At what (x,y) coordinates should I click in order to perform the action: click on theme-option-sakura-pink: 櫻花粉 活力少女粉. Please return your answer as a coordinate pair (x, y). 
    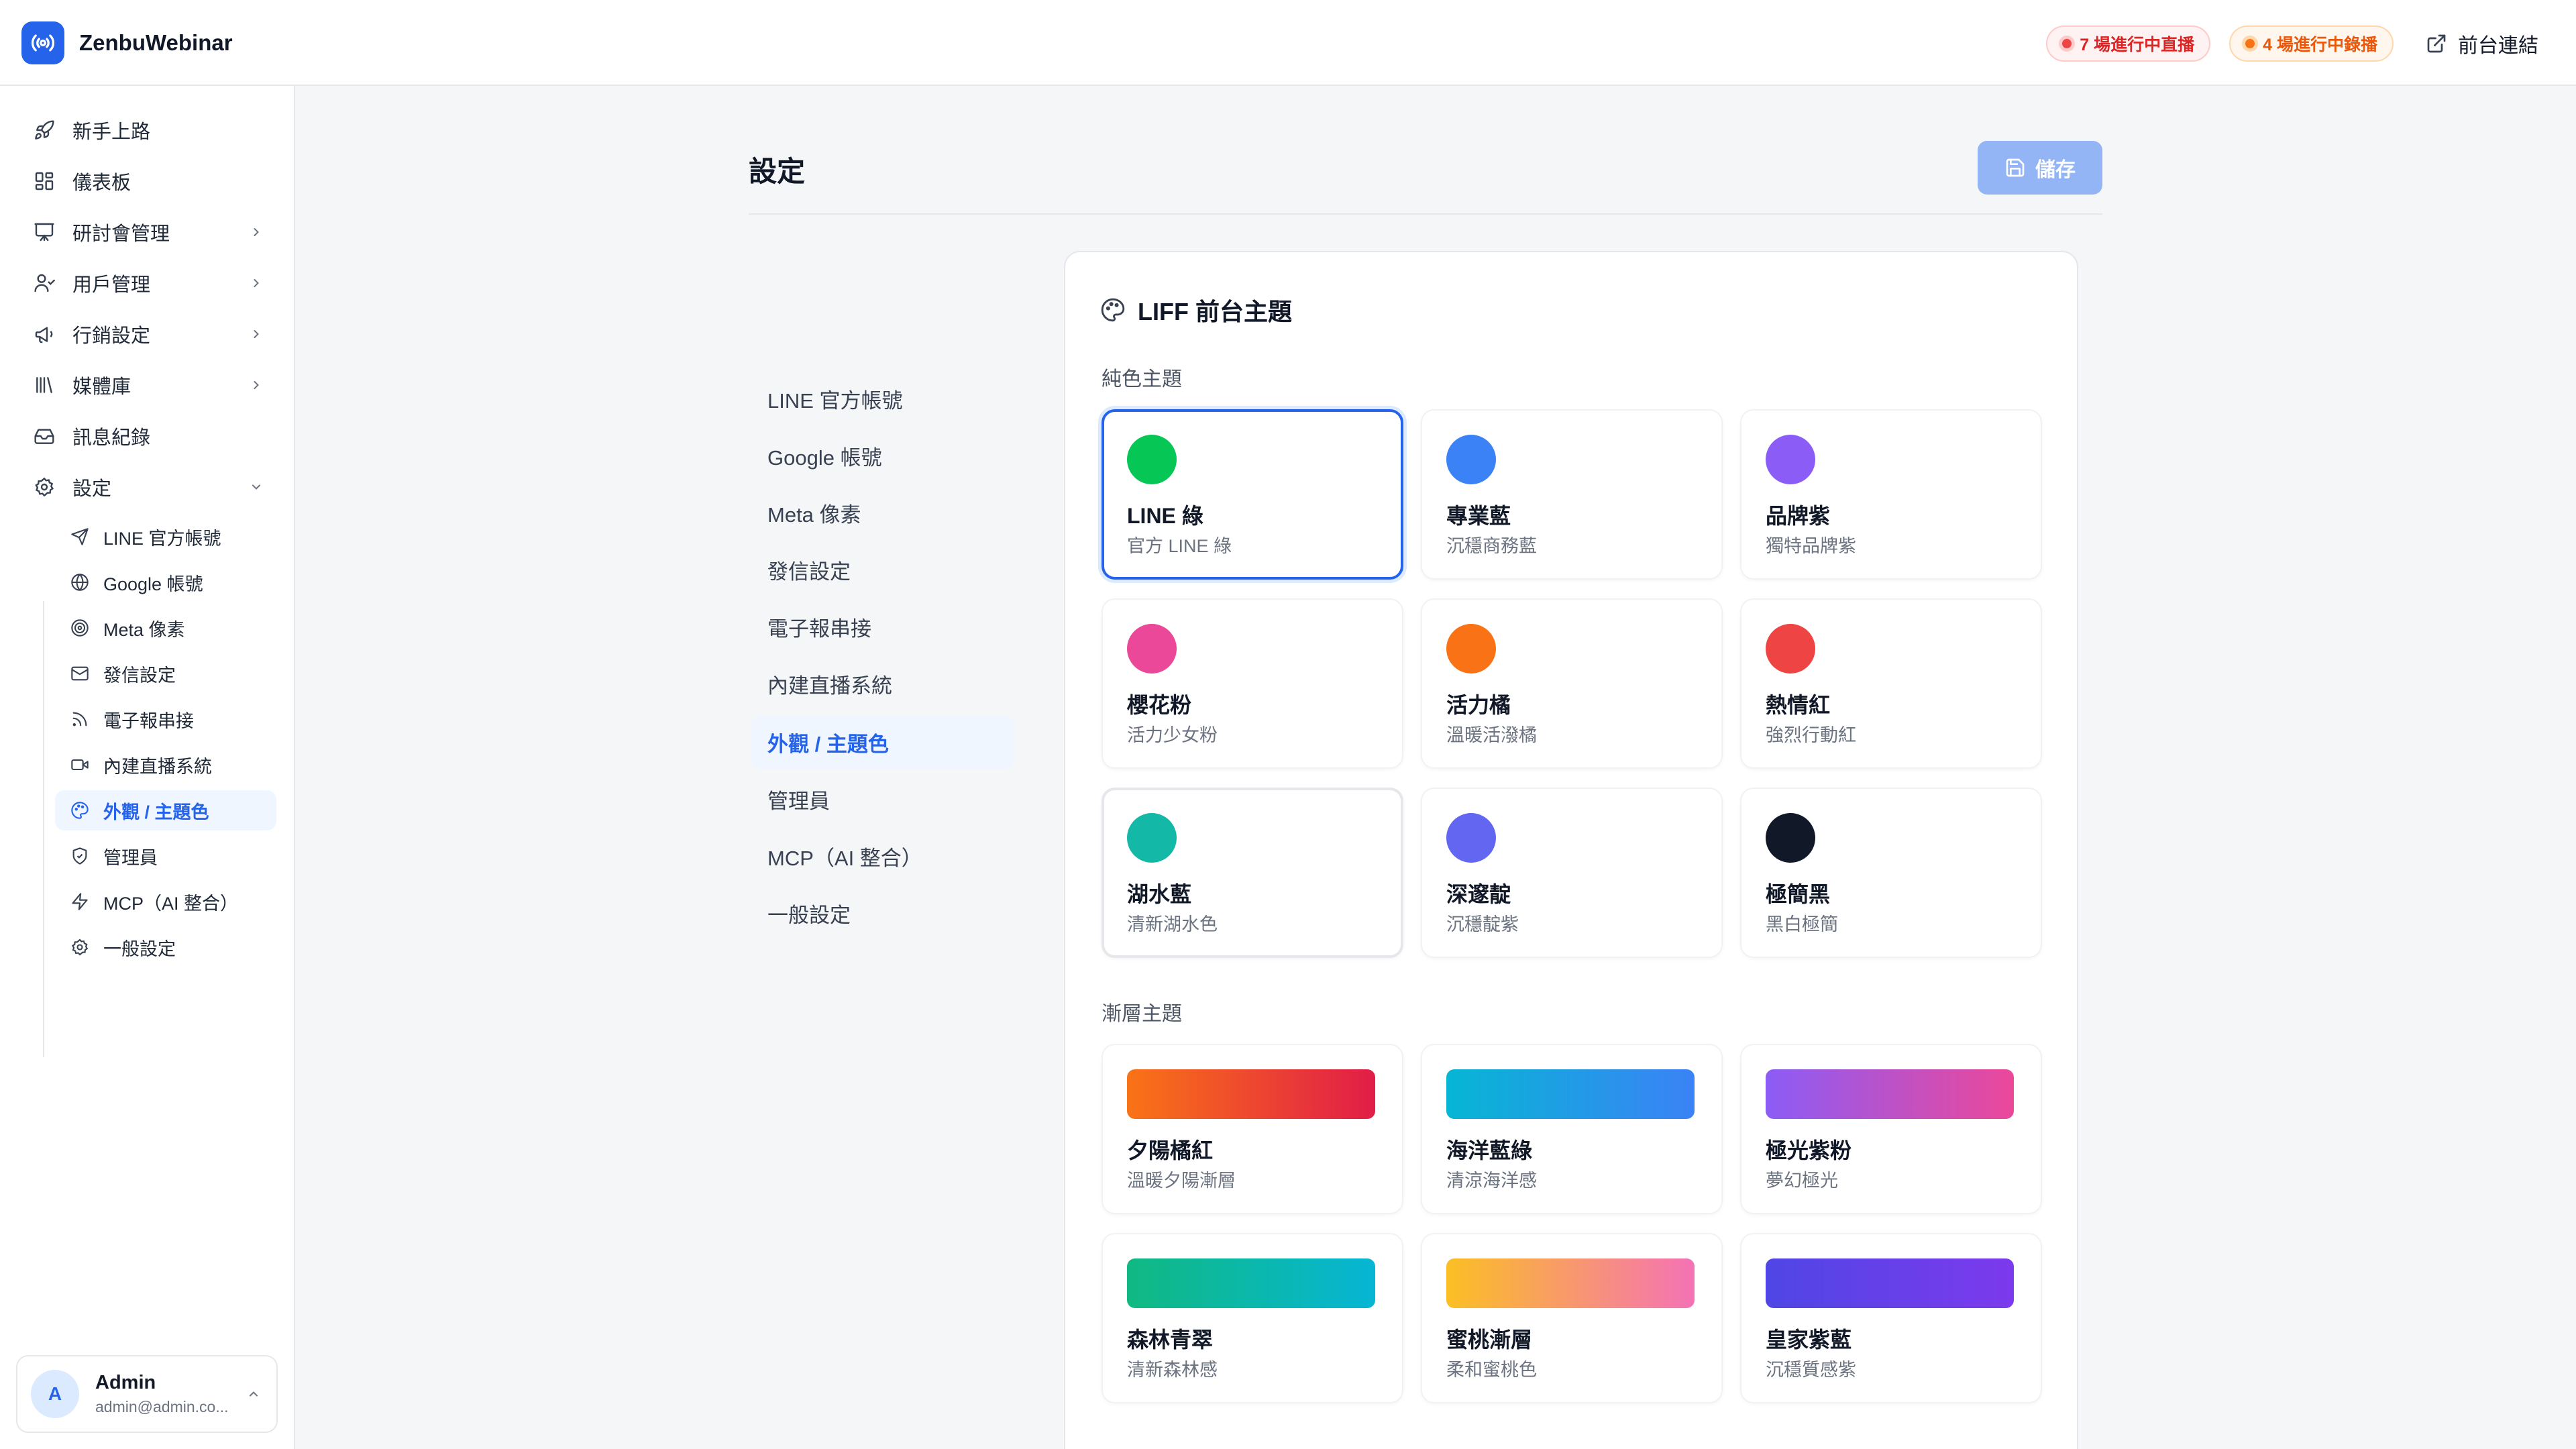
    Looking at the image, I should click on (1252, 683).